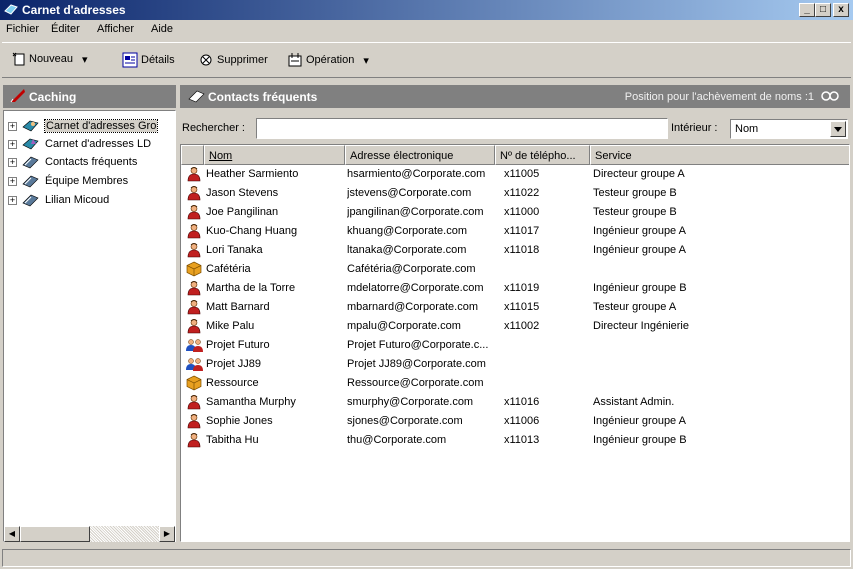  What do you see at coordinates (522, 326) in the screenshot?
I see `cell-phone: x11002` at bounding box center [522, 326].